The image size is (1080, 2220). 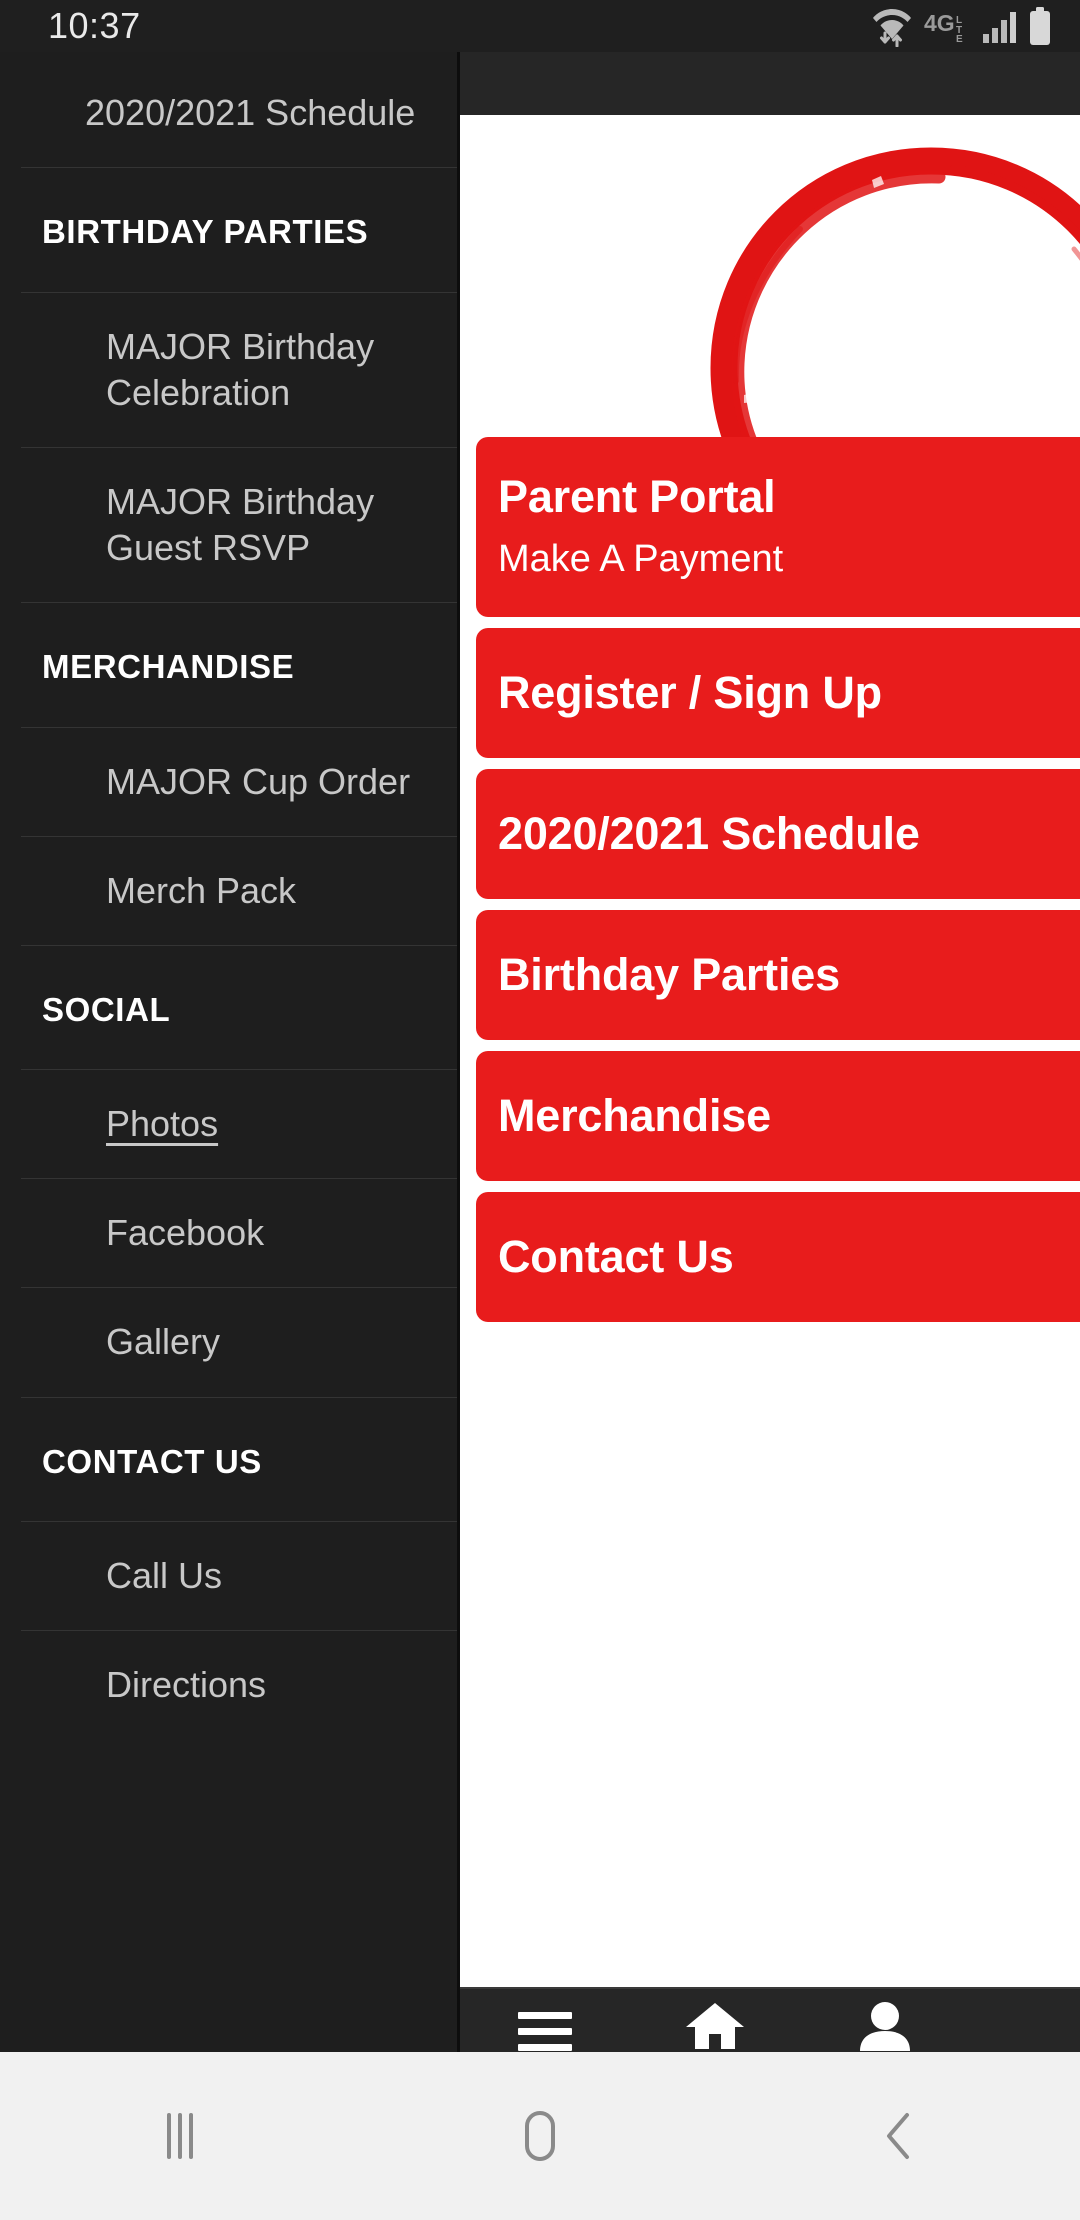 I want to click on nav-item-major-birthday-celebration: MAJOR Birthday Celebration, so click(x=239, y=369).